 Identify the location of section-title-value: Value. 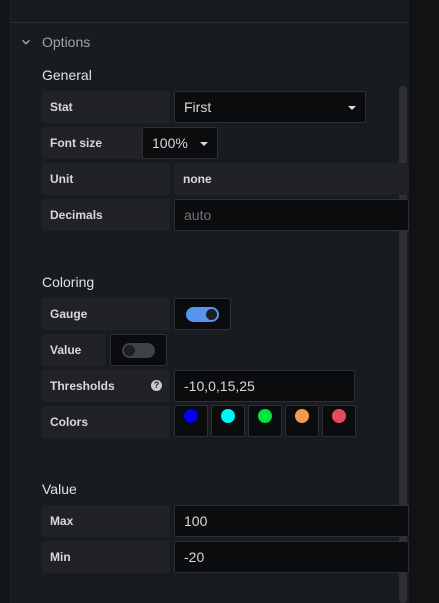
(59, 489).